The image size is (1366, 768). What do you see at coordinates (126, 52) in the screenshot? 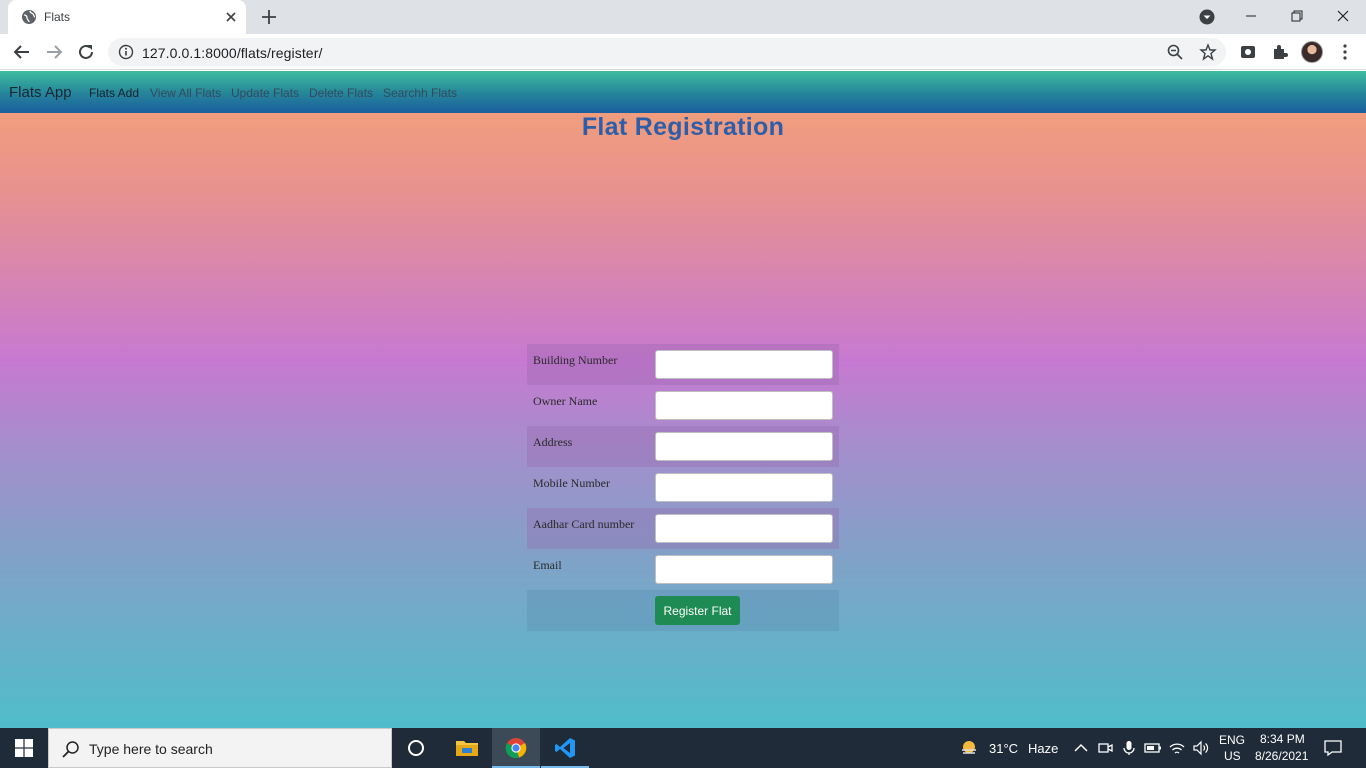
I see `info-icon` at bounding box center [126, 52].